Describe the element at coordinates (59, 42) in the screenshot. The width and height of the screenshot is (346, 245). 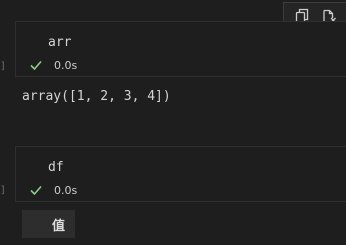
I see `cell-code: arr` at that location.